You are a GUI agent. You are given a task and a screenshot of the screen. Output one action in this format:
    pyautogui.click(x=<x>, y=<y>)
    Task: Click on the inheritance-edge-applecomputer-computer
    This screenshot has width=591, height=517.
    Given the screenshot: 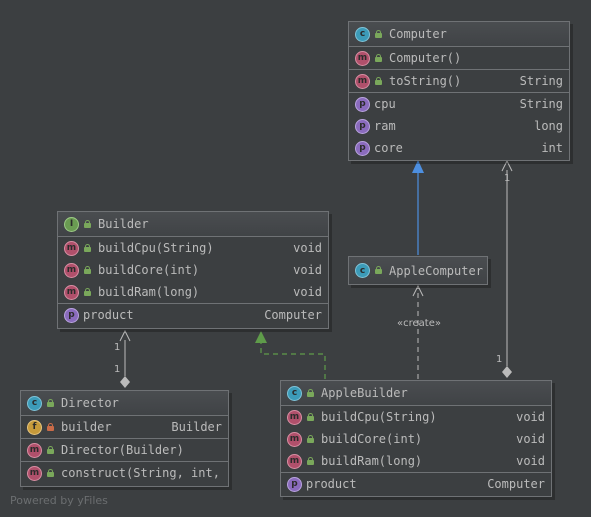 What is the action you would take?
    pyautogui.click(x=418, y=207)
    